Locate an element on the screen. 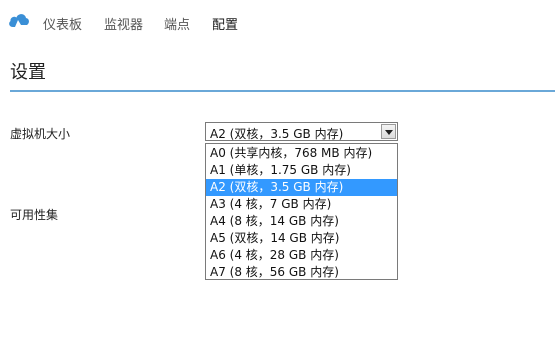 This screenshot has width=555, height=341. vm-size-select: A2 (双核，3.5 GB 内存) is located at coordinates (301, 131).